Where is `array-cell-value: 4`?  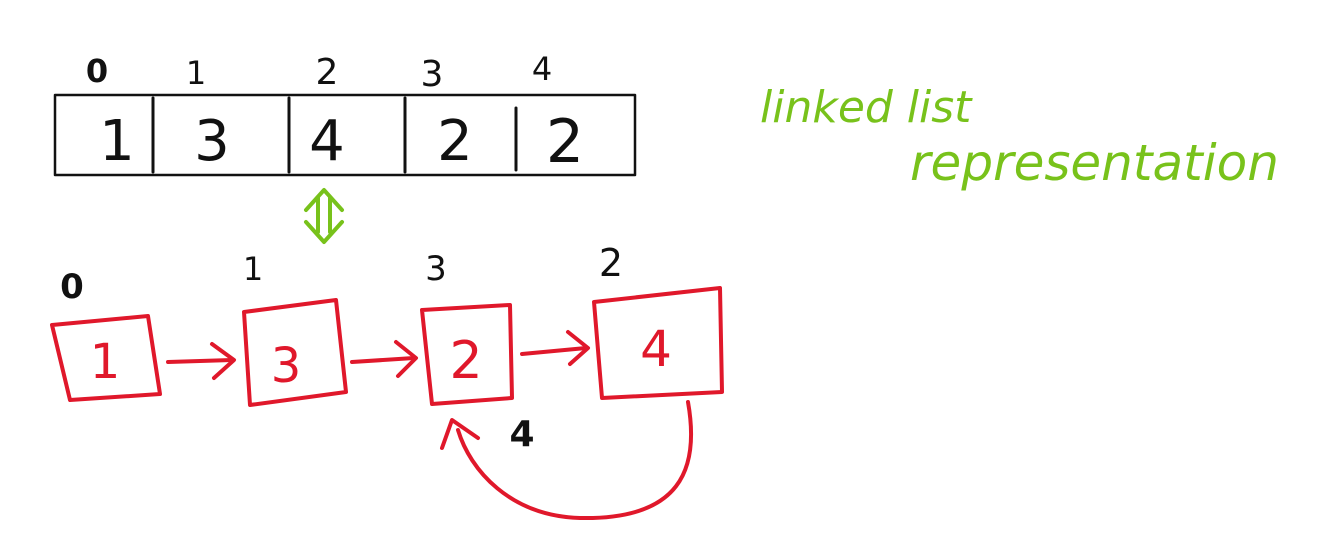
array-cell-value: 4 is located at coordinates (327, 141).